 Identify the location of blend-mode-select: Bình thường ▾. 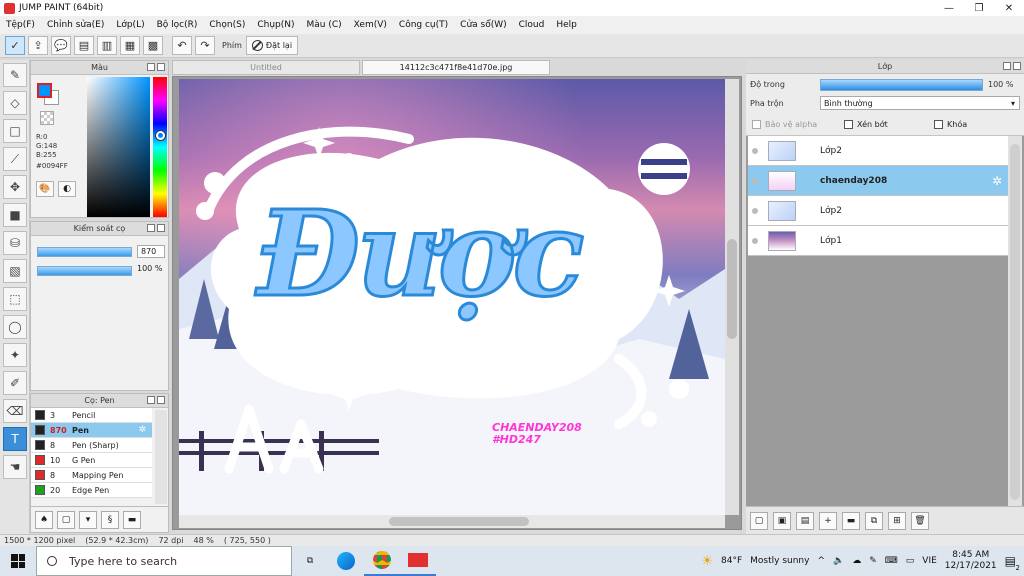
(920, 103).